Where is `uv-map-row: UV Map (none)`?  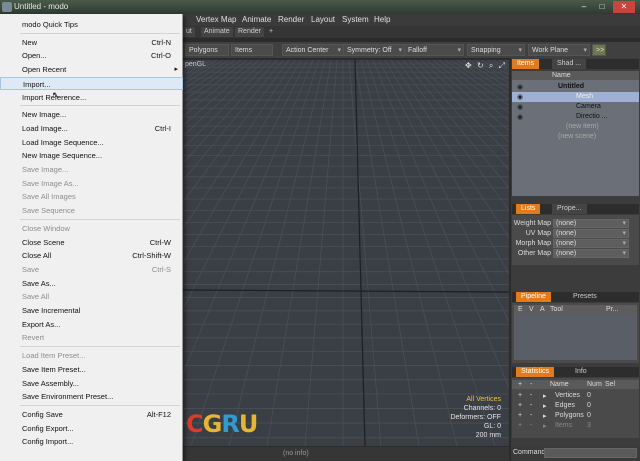 uv-map-row: UV Map (none) is located at coordinates (575, 233).